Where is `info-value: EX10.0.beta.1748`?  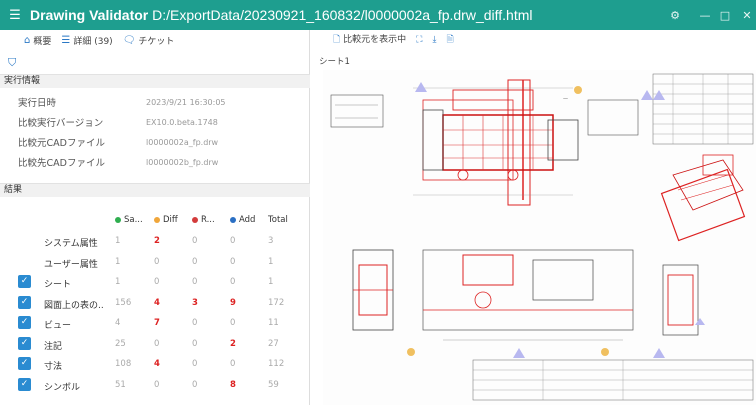
info-value: EX10.0.beta.1748 is located at coordinates (182, 122).